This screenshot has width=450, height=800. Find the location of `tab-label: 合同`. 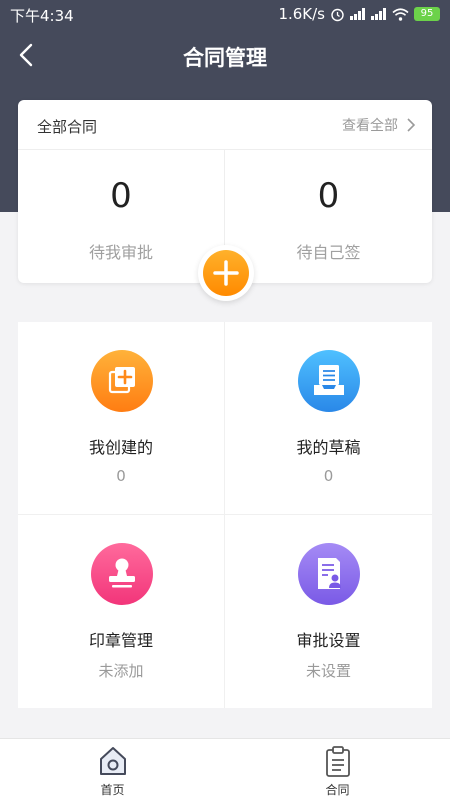

tab-label: 合同 is located at coordinates (337, 790).